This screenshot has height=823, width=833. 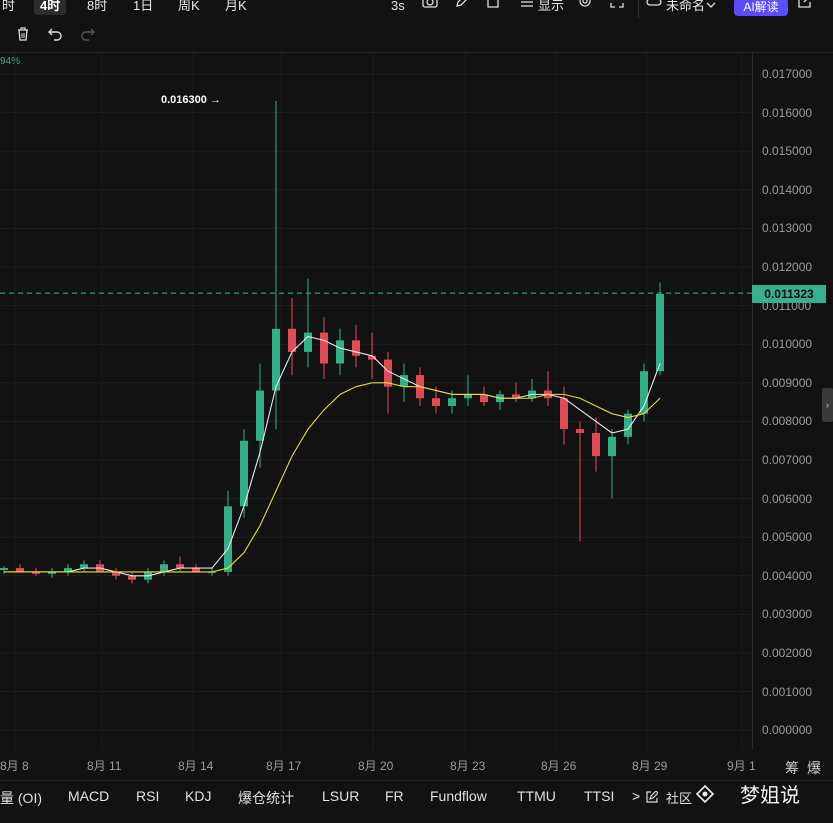 I want to click on y-tick-label: 0.002000, so click(x=787, y=653).